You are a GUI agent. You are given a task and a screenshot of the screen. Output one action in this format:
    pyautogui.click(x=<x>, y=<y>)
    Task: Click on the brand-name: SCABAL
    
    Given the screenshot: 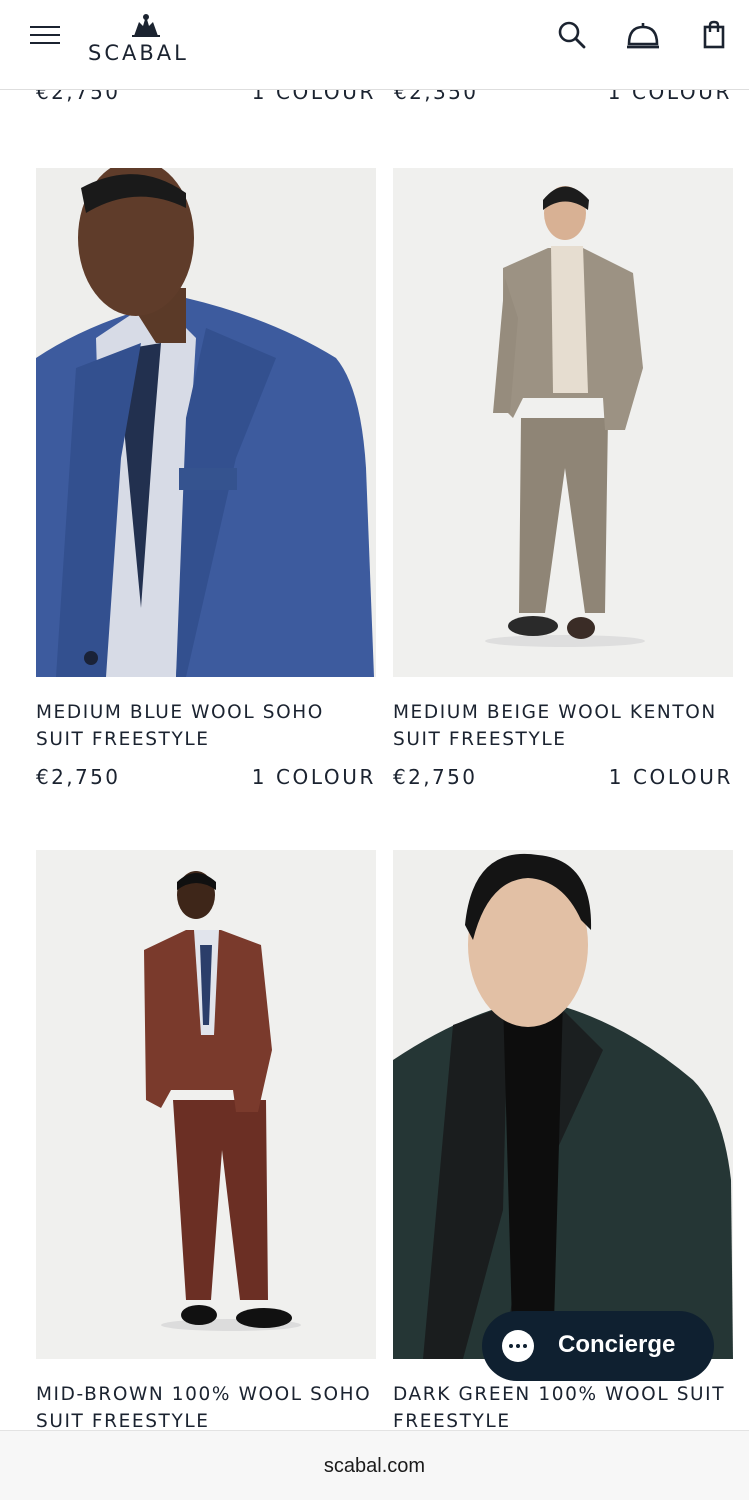 What is the action you would take?
    pyautogui.click(x=138, y=53)
    